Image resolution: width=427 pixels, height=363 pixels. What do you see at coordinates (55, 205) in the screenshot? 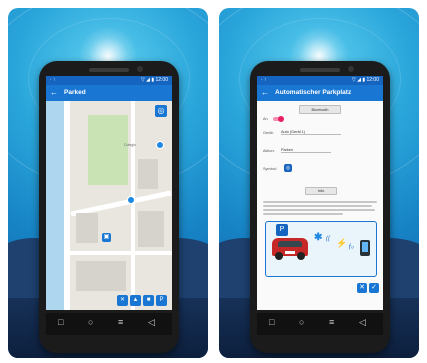
I see `map-water` at bounding box center [55, 205].